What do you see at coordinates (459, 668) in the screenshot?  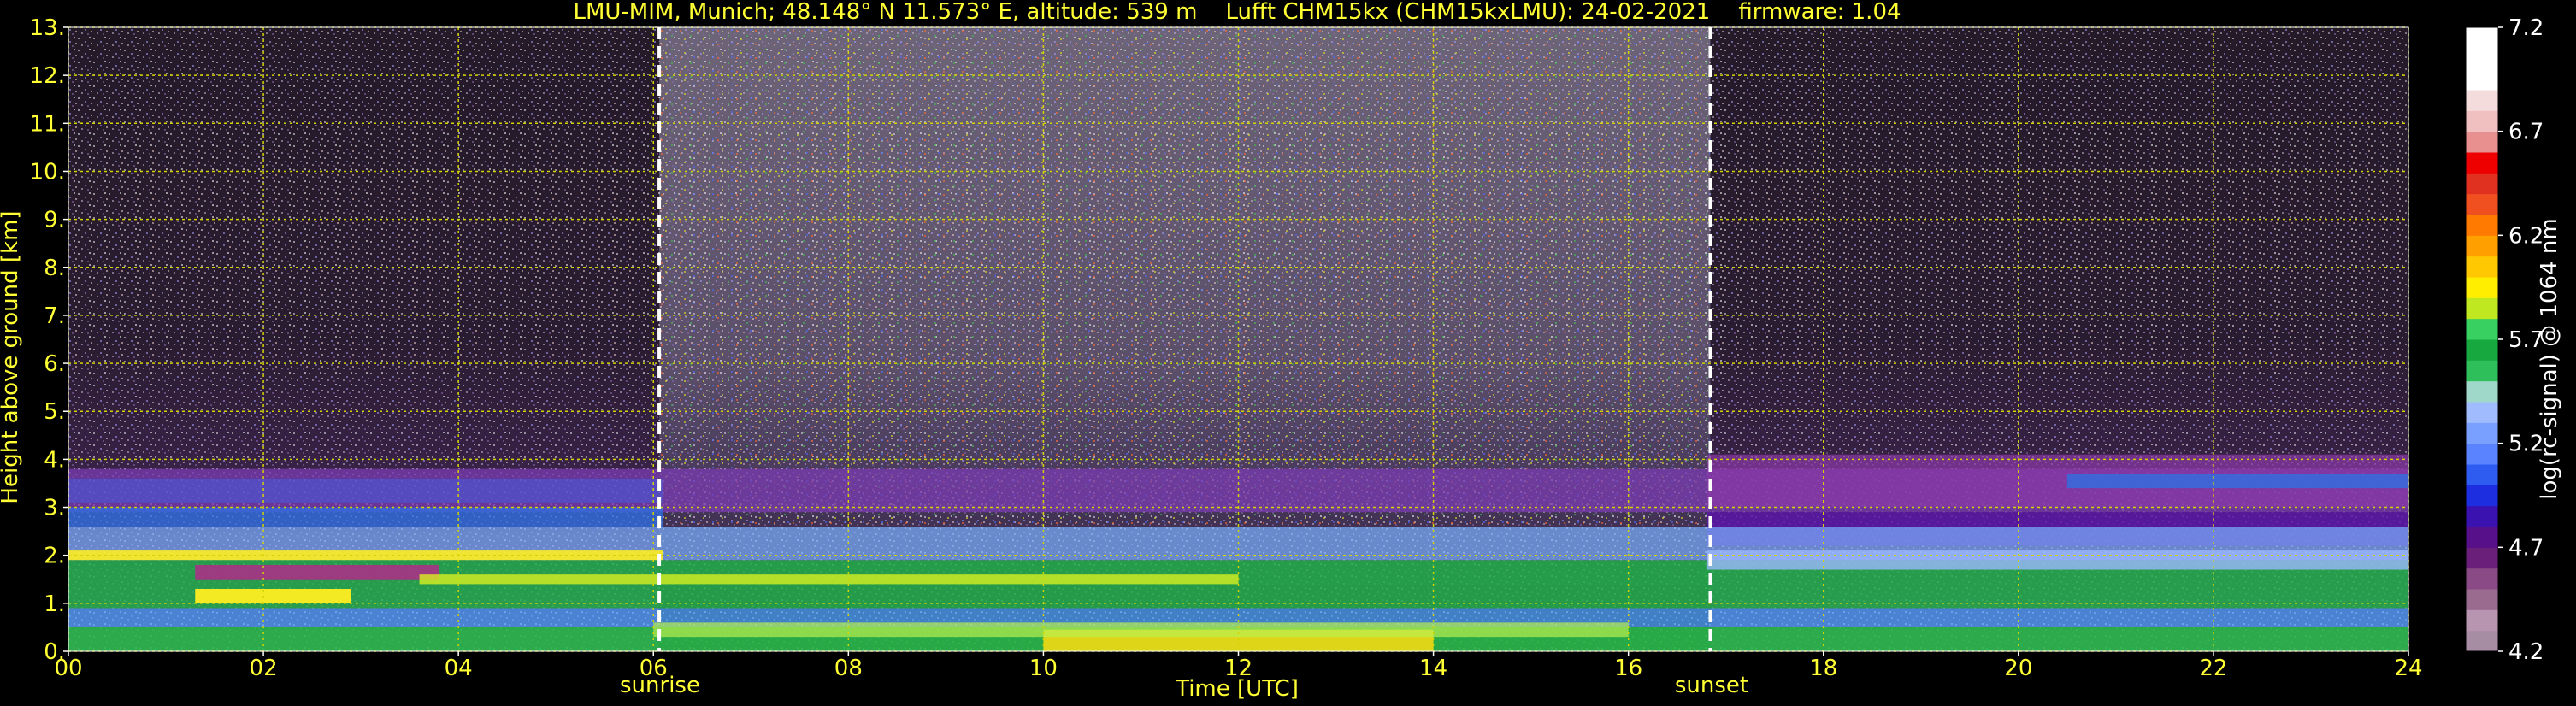 I see `x-tick-label: 04` at bounding box center [459, 668].